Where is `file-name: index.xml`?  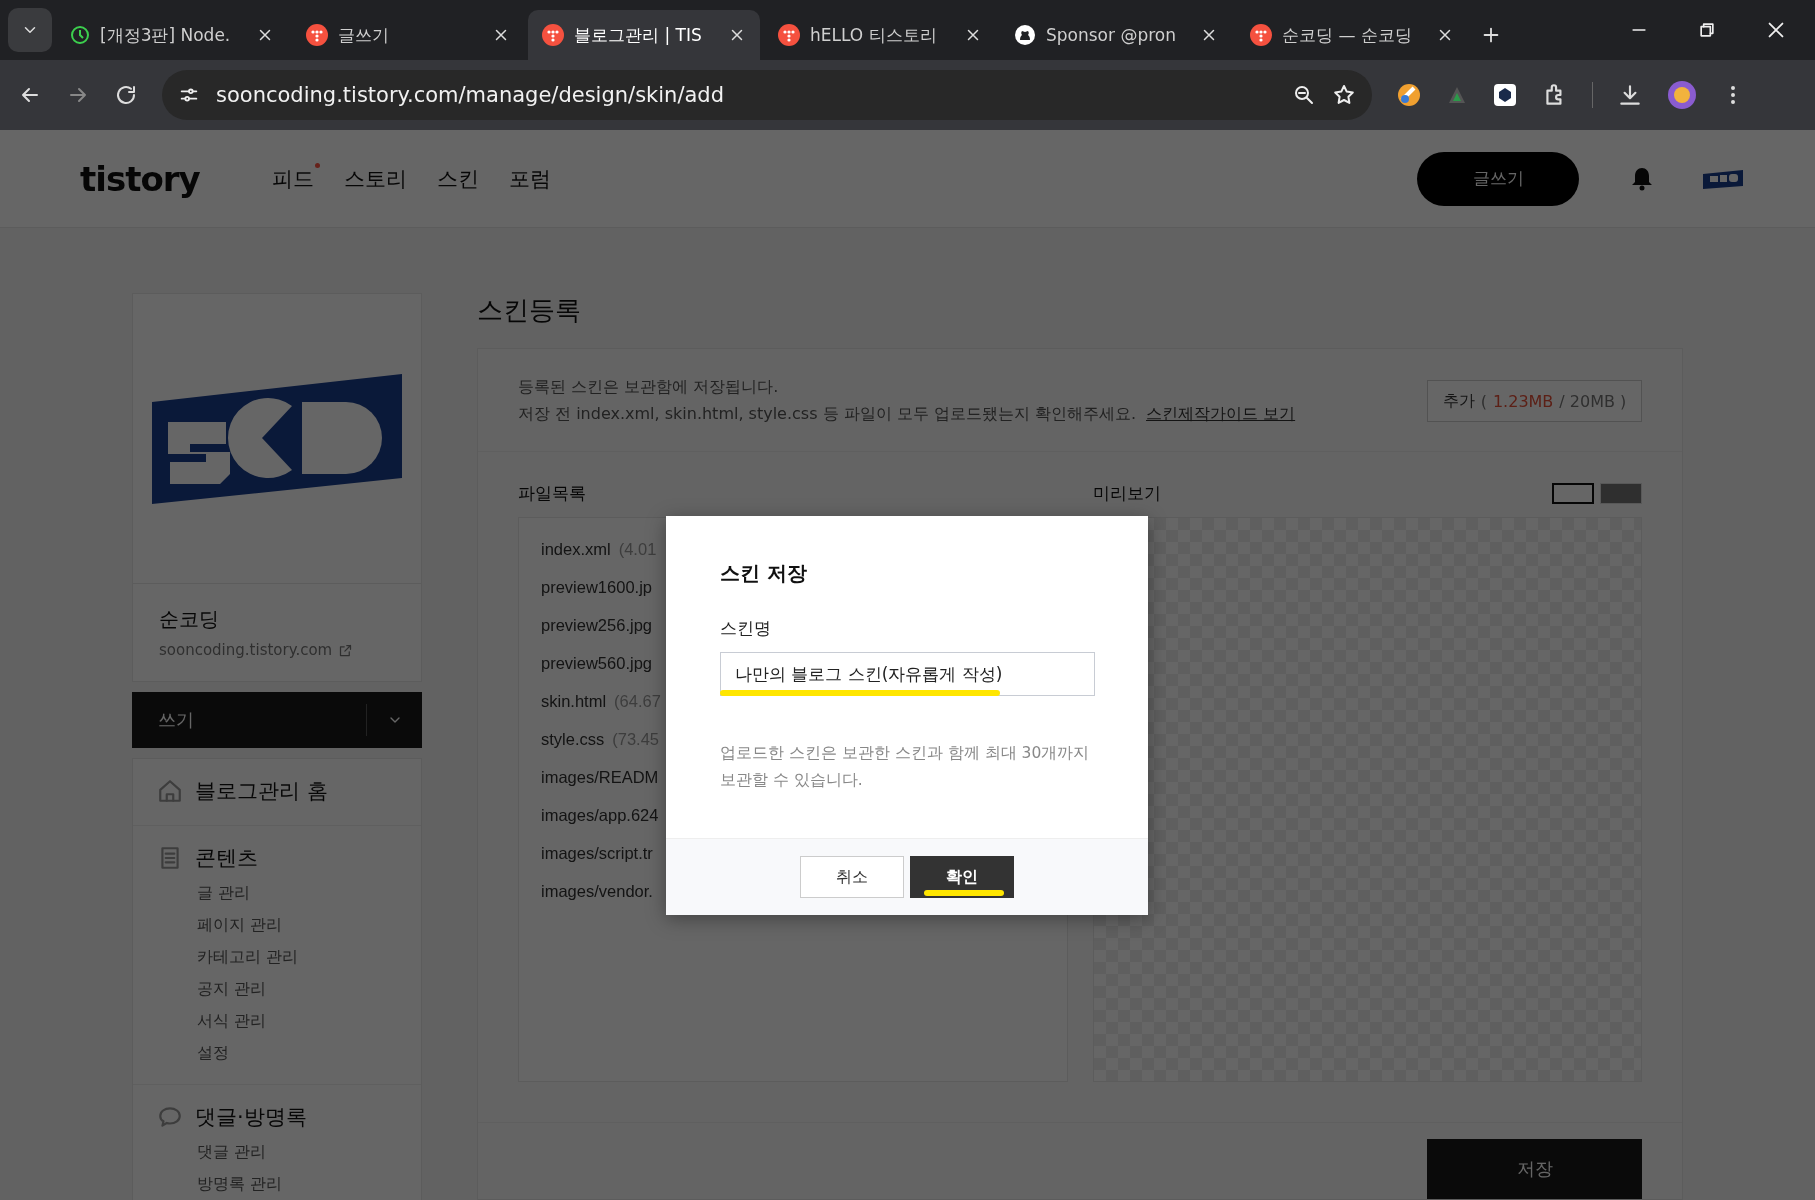 file-name: index.xml is located at coordinates (576, 549).